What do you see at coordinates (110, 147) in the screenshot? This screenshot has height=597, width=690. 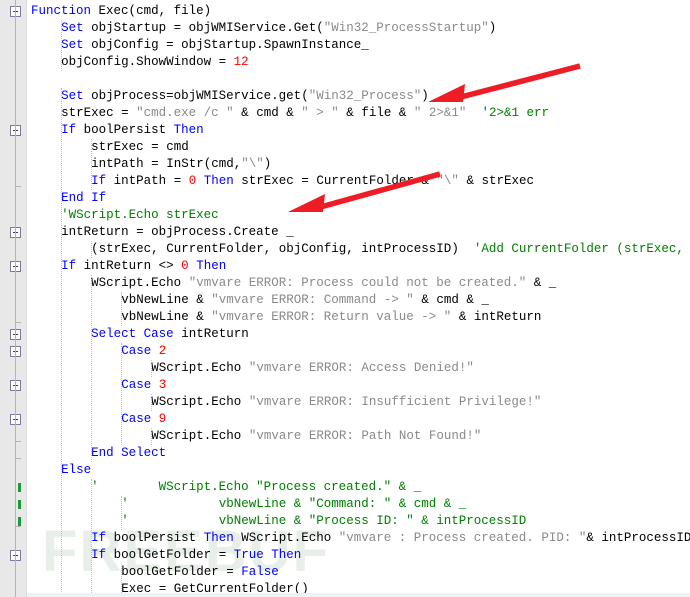 I see `code-line: strExec = cmd` at bounding box center [110, 147].